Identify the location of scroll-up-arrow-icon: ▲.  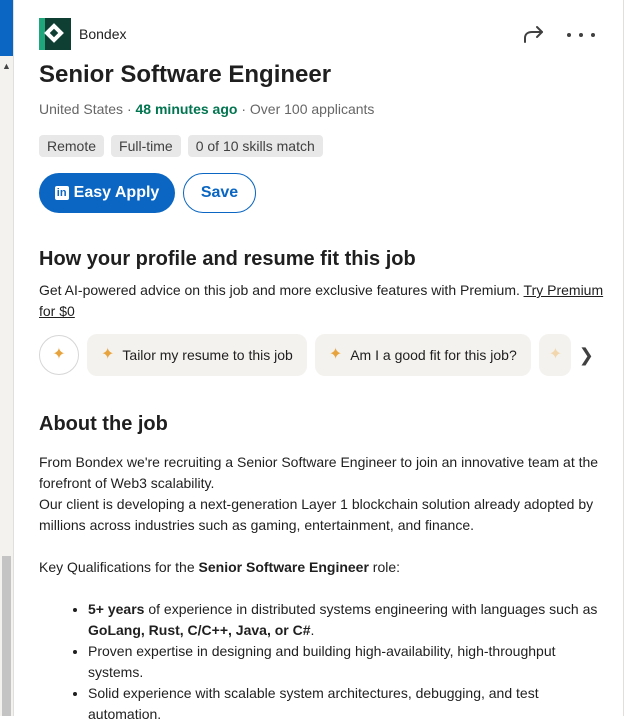
(6, 66).